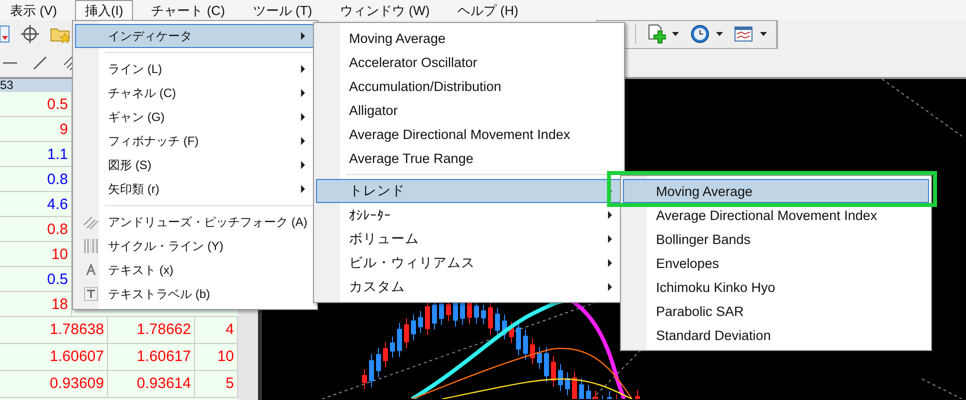 This screenshot has height=400, width=966. I want to click on menu-item: チャネル (C), so click(195, 93).